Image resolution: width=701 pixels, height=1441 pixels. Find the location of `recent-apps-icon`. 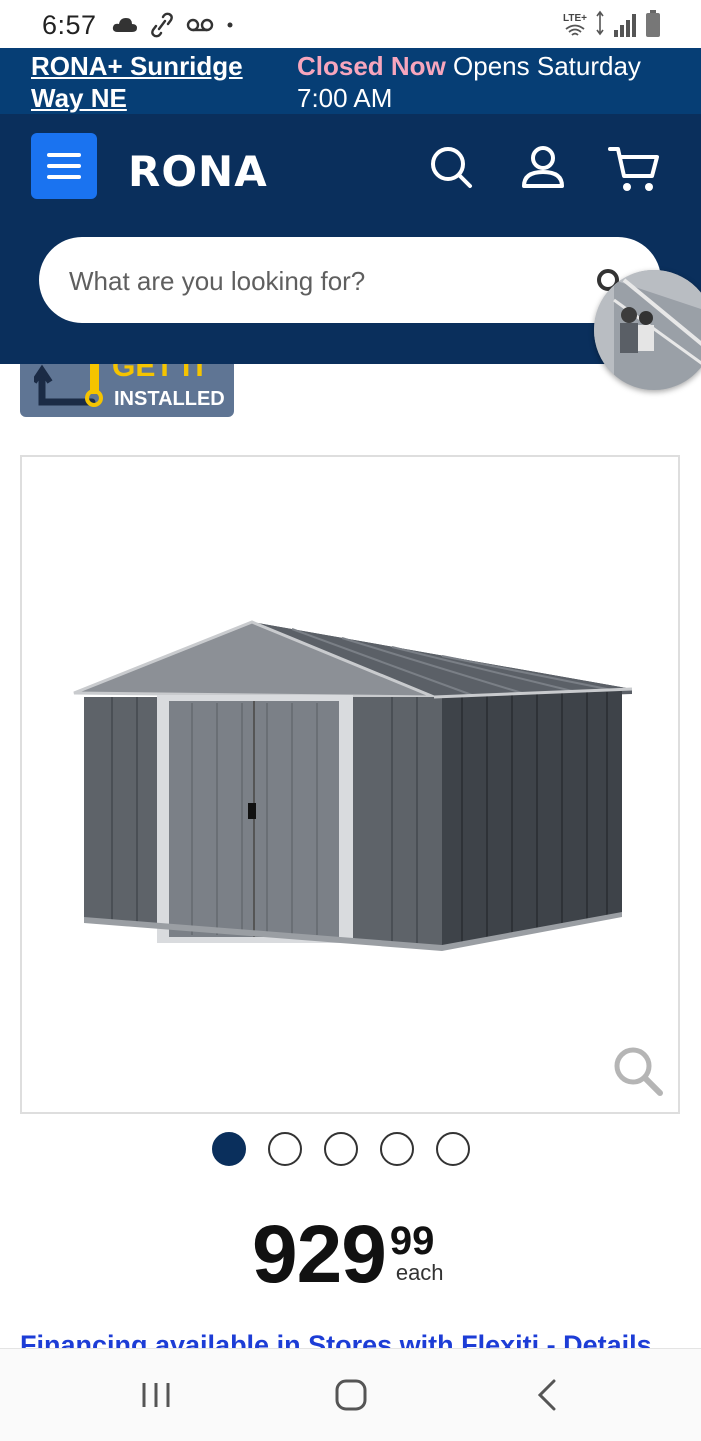

recent-apps-icon is located at coordinates (156, 1395).